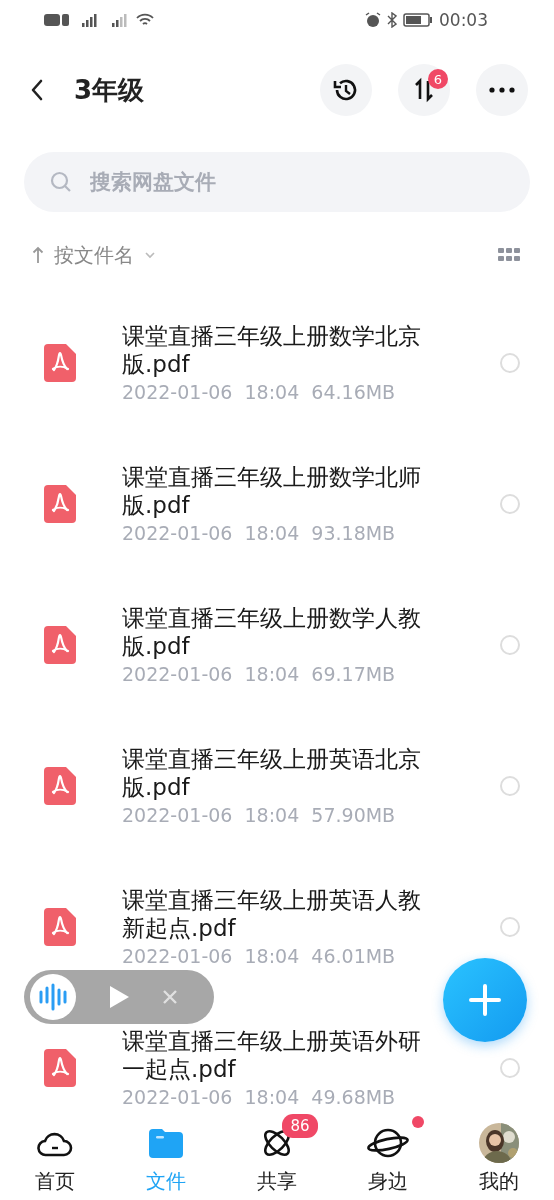 This screenshot has width=554, height=1200. What do you see at coordinates (278, 491) in the screenshot?
I see `file-name: 课堂直播三年级上册数学北师版.pdf` at bounding box center [278, 491].